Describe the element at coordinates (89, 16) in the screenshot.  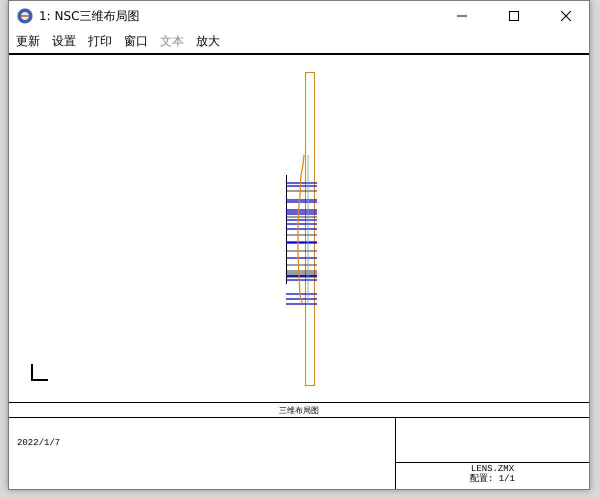
I see `window-title: 1: NSC三维布局图` at that location.